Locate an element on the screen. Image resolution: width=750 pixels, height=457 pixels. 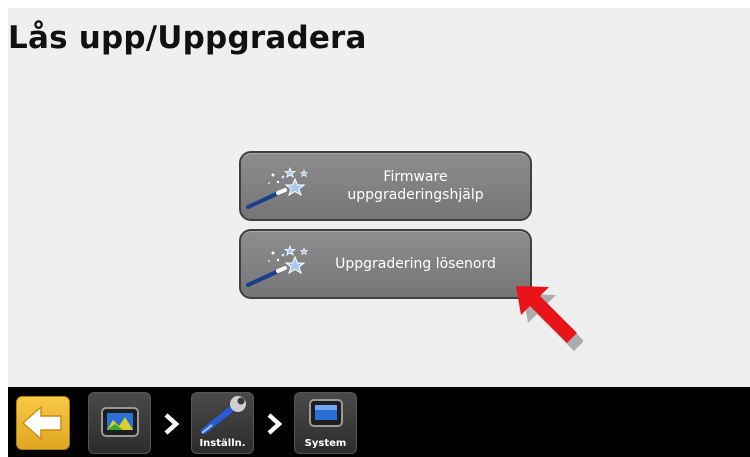
settings-label: Inställn. is located at coordinates (222, 443).